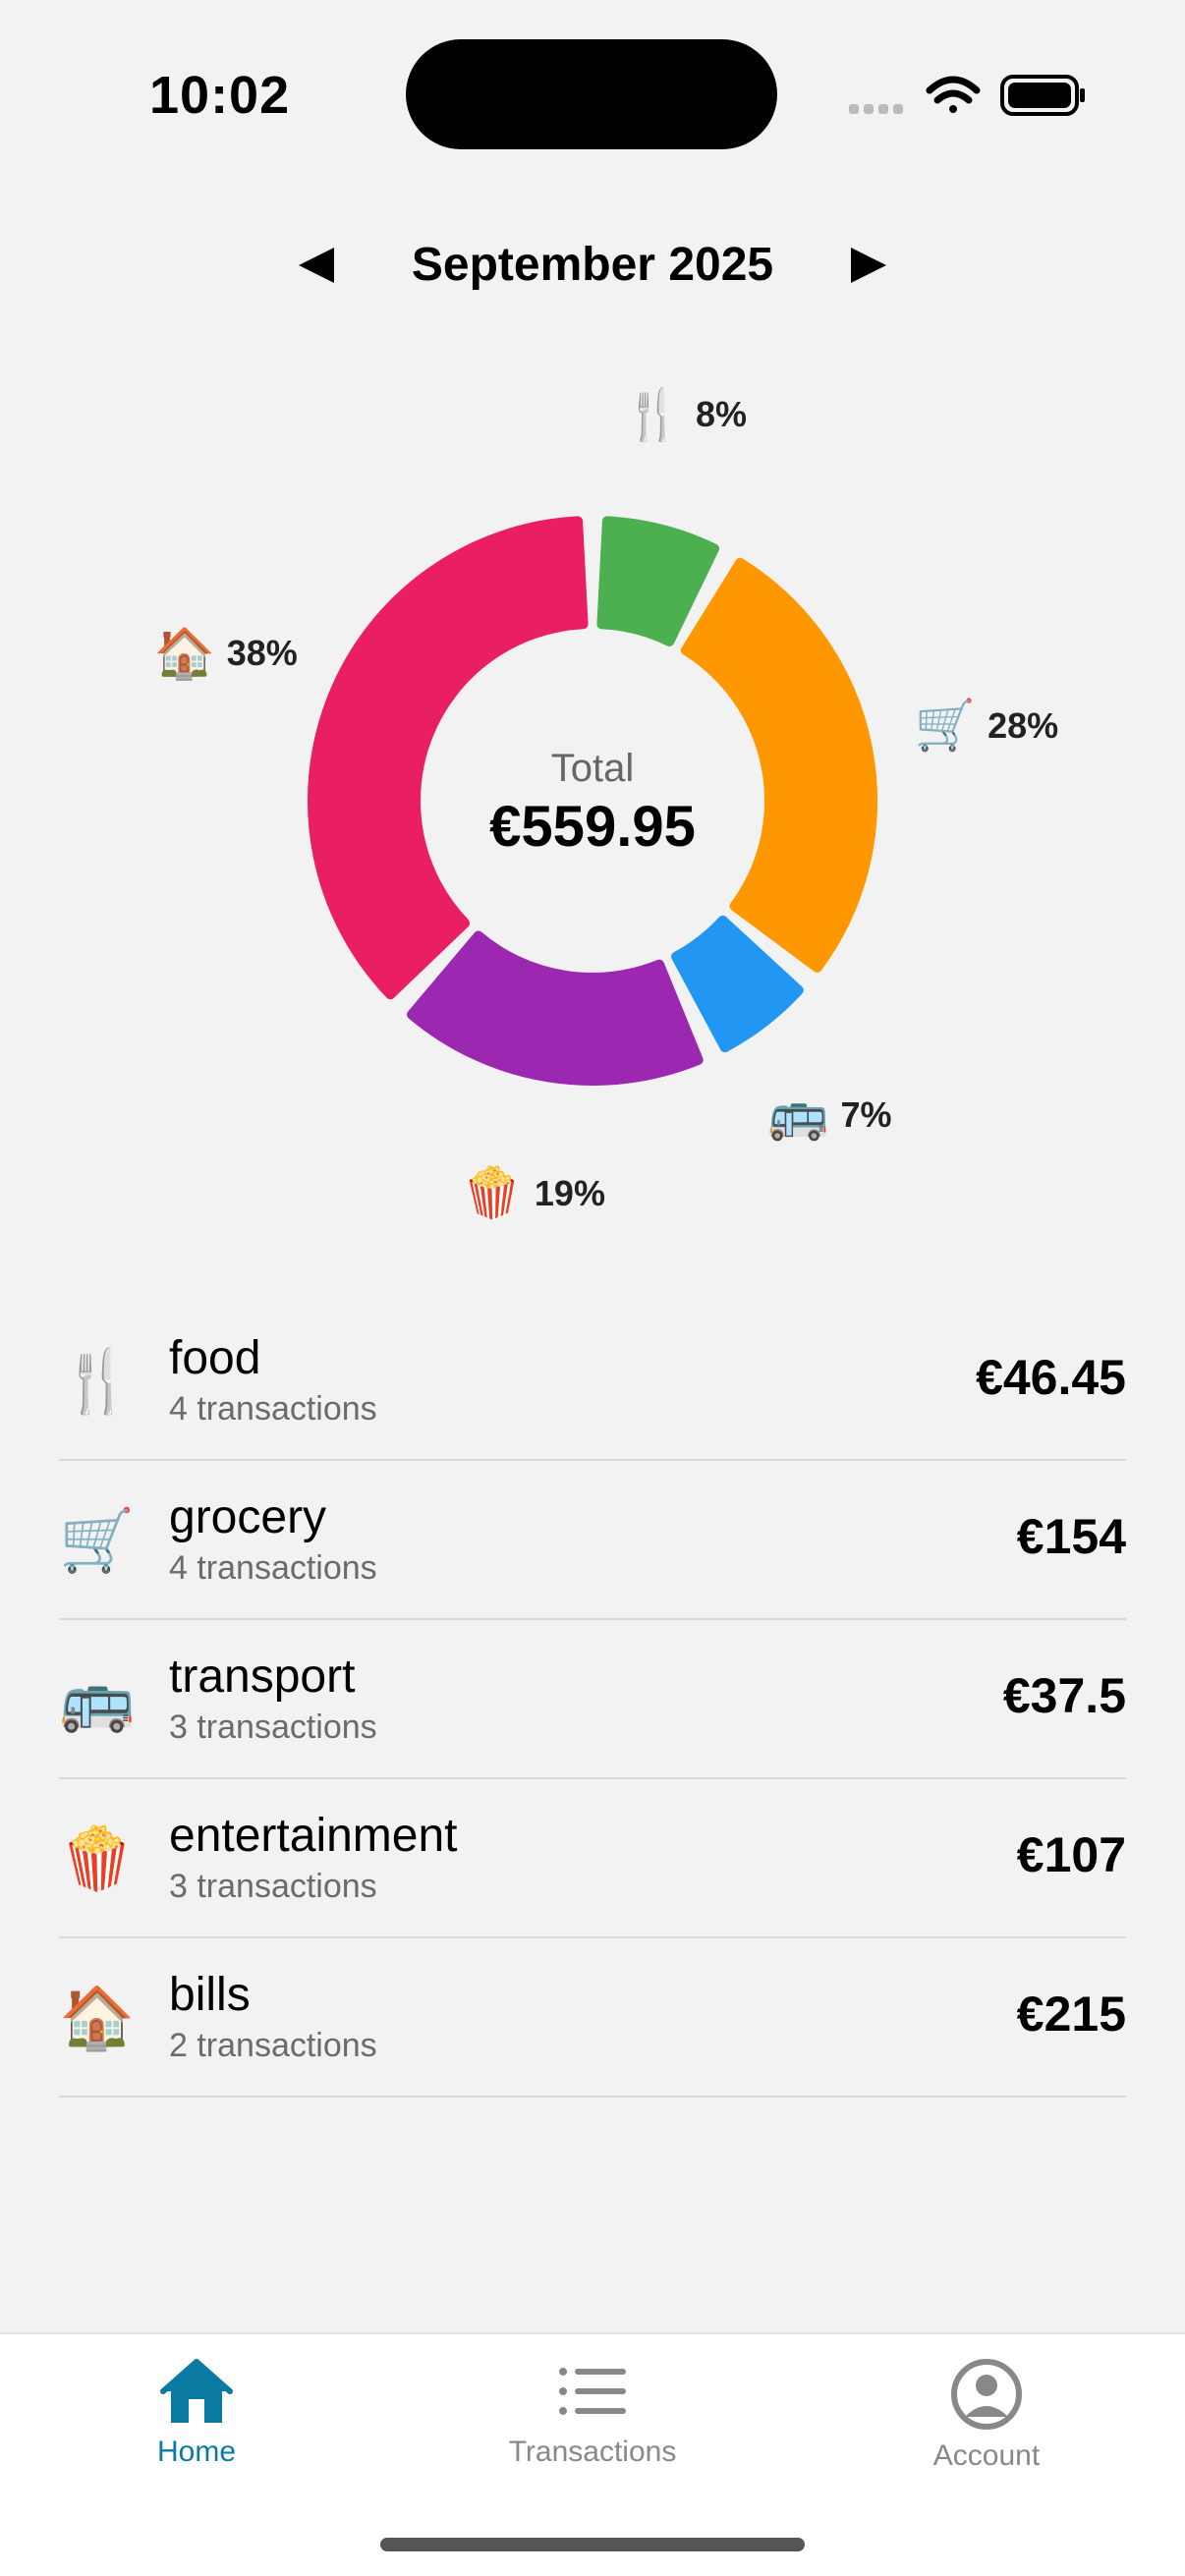 The width and height of the screenshot is (1185, 2576). I want to click on slice-label-transport: 🚌 7%, so click(829, 1115).